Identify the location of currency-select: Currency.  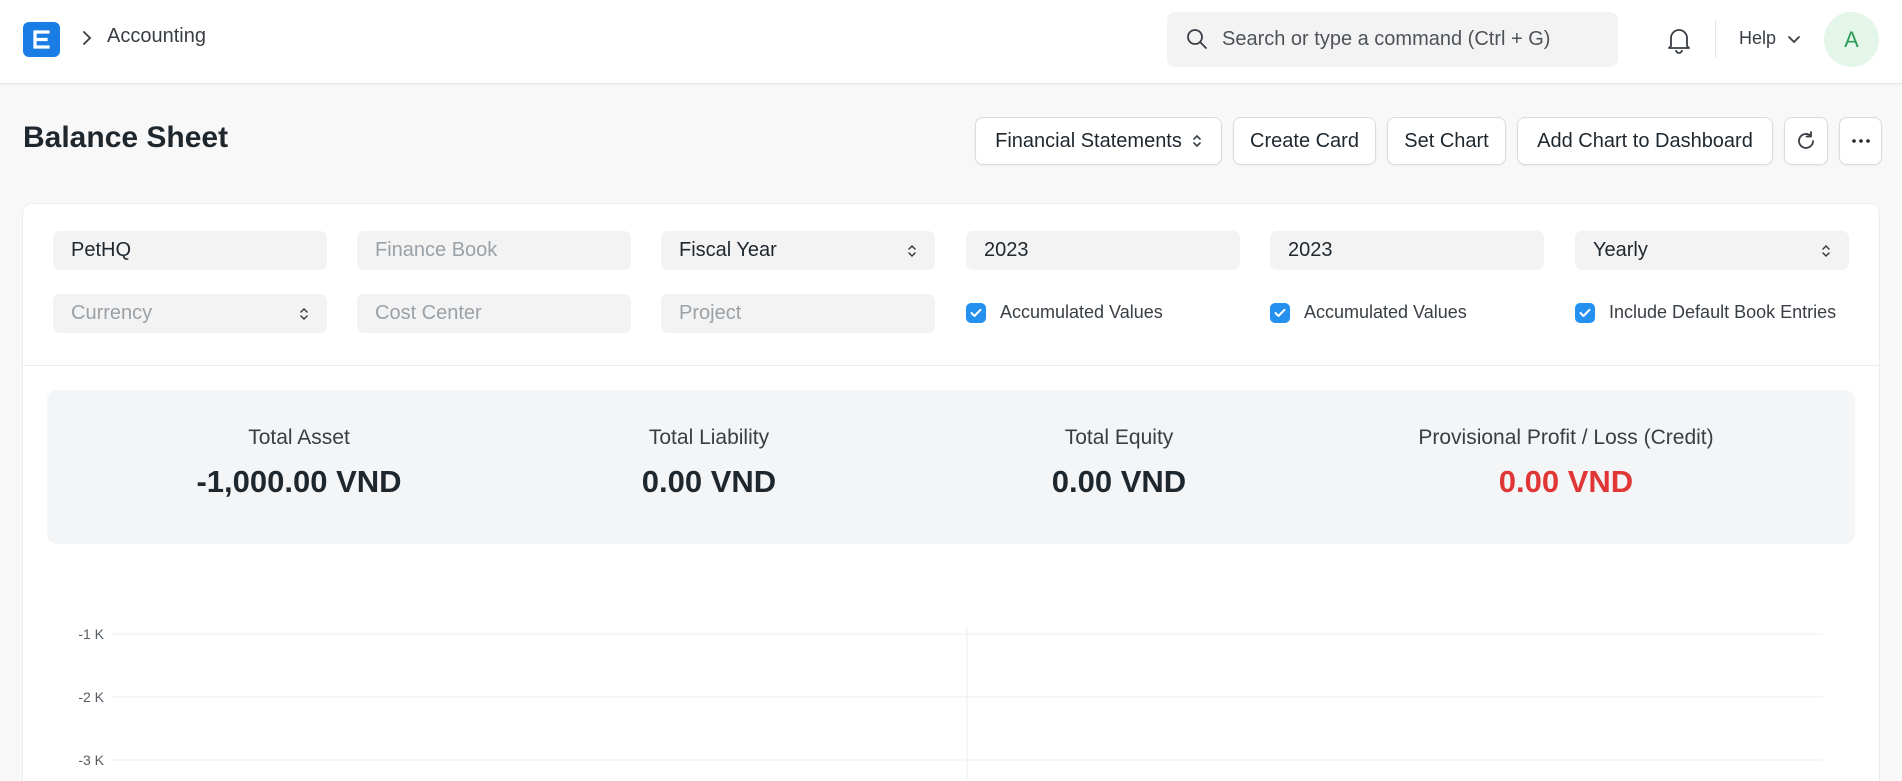
(190, 313).